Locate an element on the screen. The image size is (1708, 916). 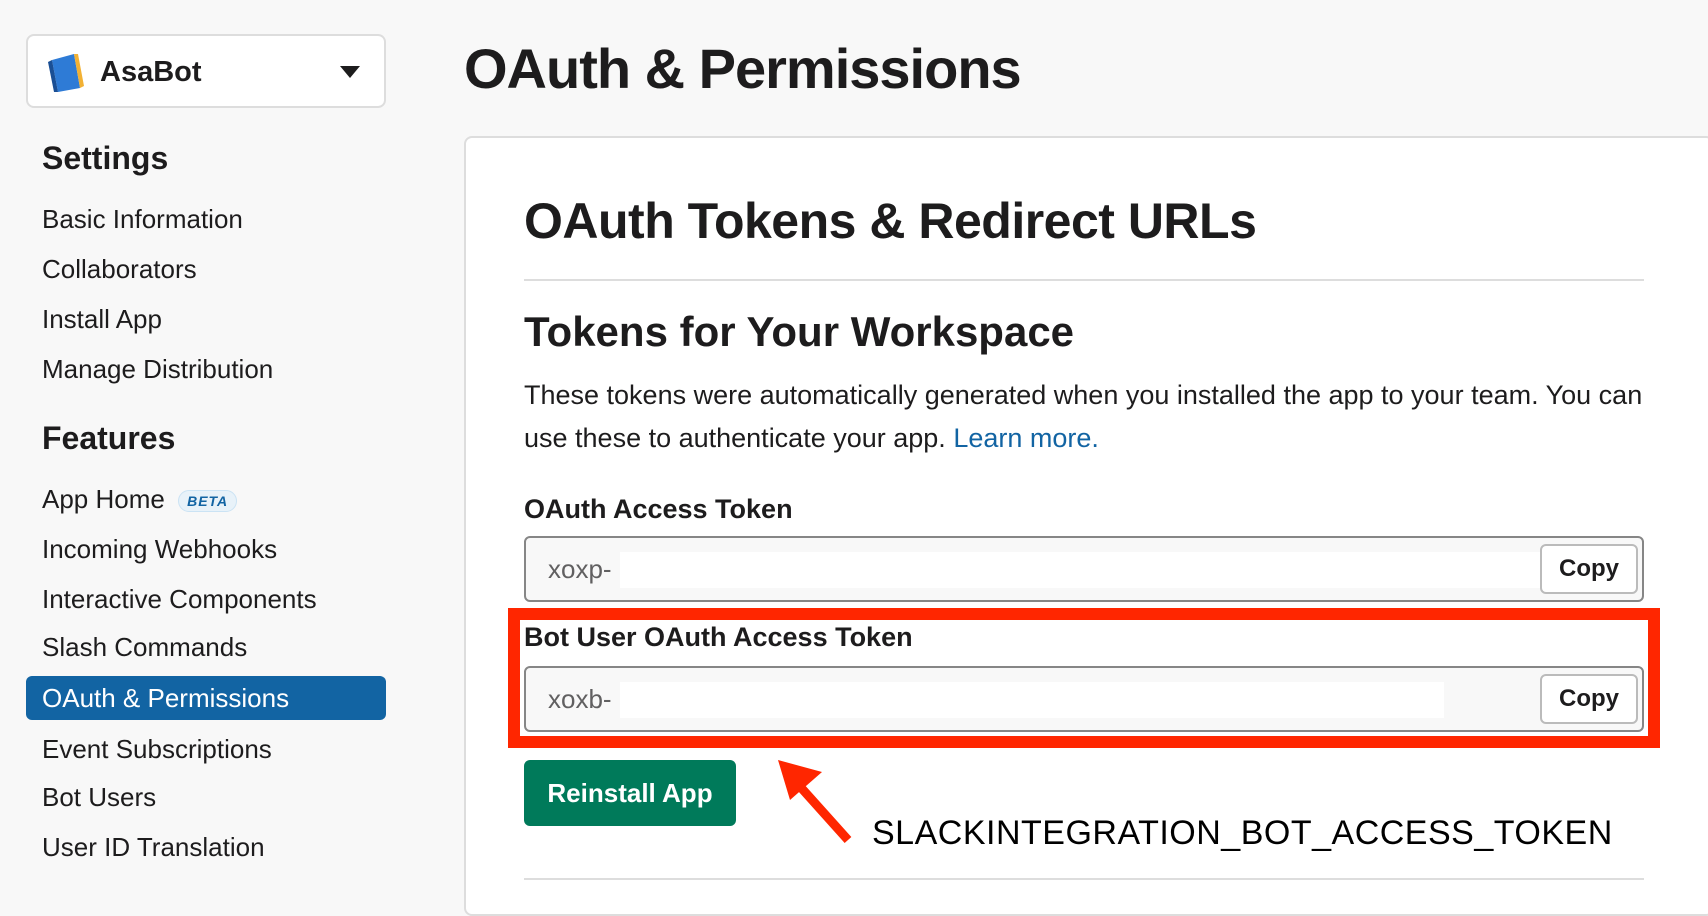
bot-token-label: Bot User OAuth Access Token is located at coordinates (718, 637).